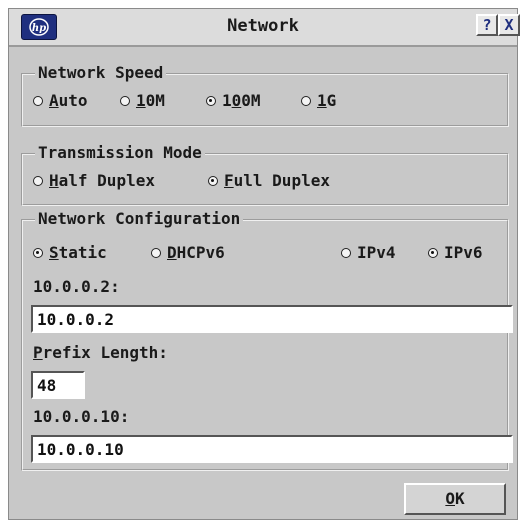 This screenshot has height=523, width=521. What do you see at coordinates (120, 152) in the screenshot?
I see `transmission-mode-title: Transmission Mode` at bounding box center [120, 152].